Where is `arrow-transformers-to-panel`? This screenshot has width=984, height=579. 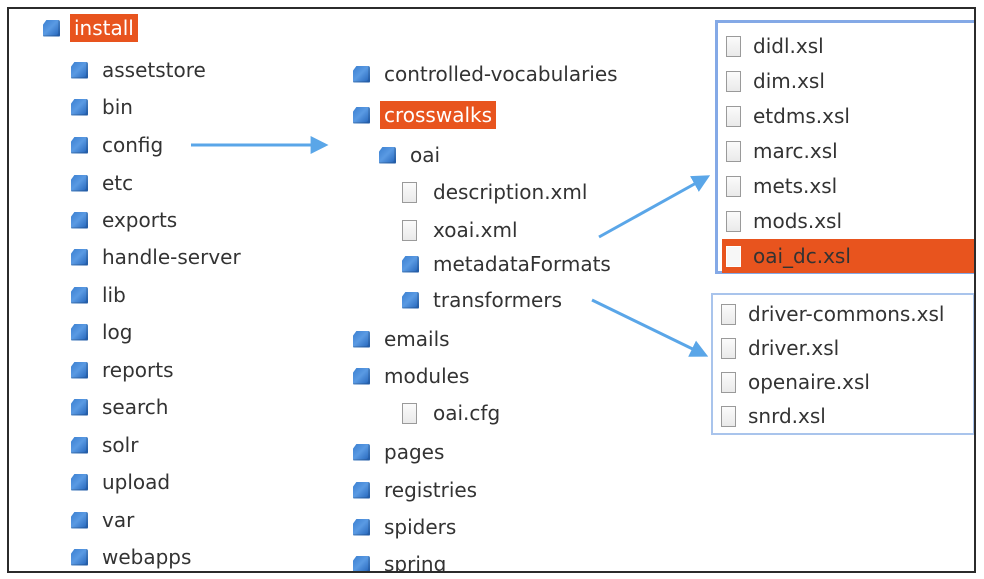 arrow-transformers-to-panel is located at coordinates (650, 327).